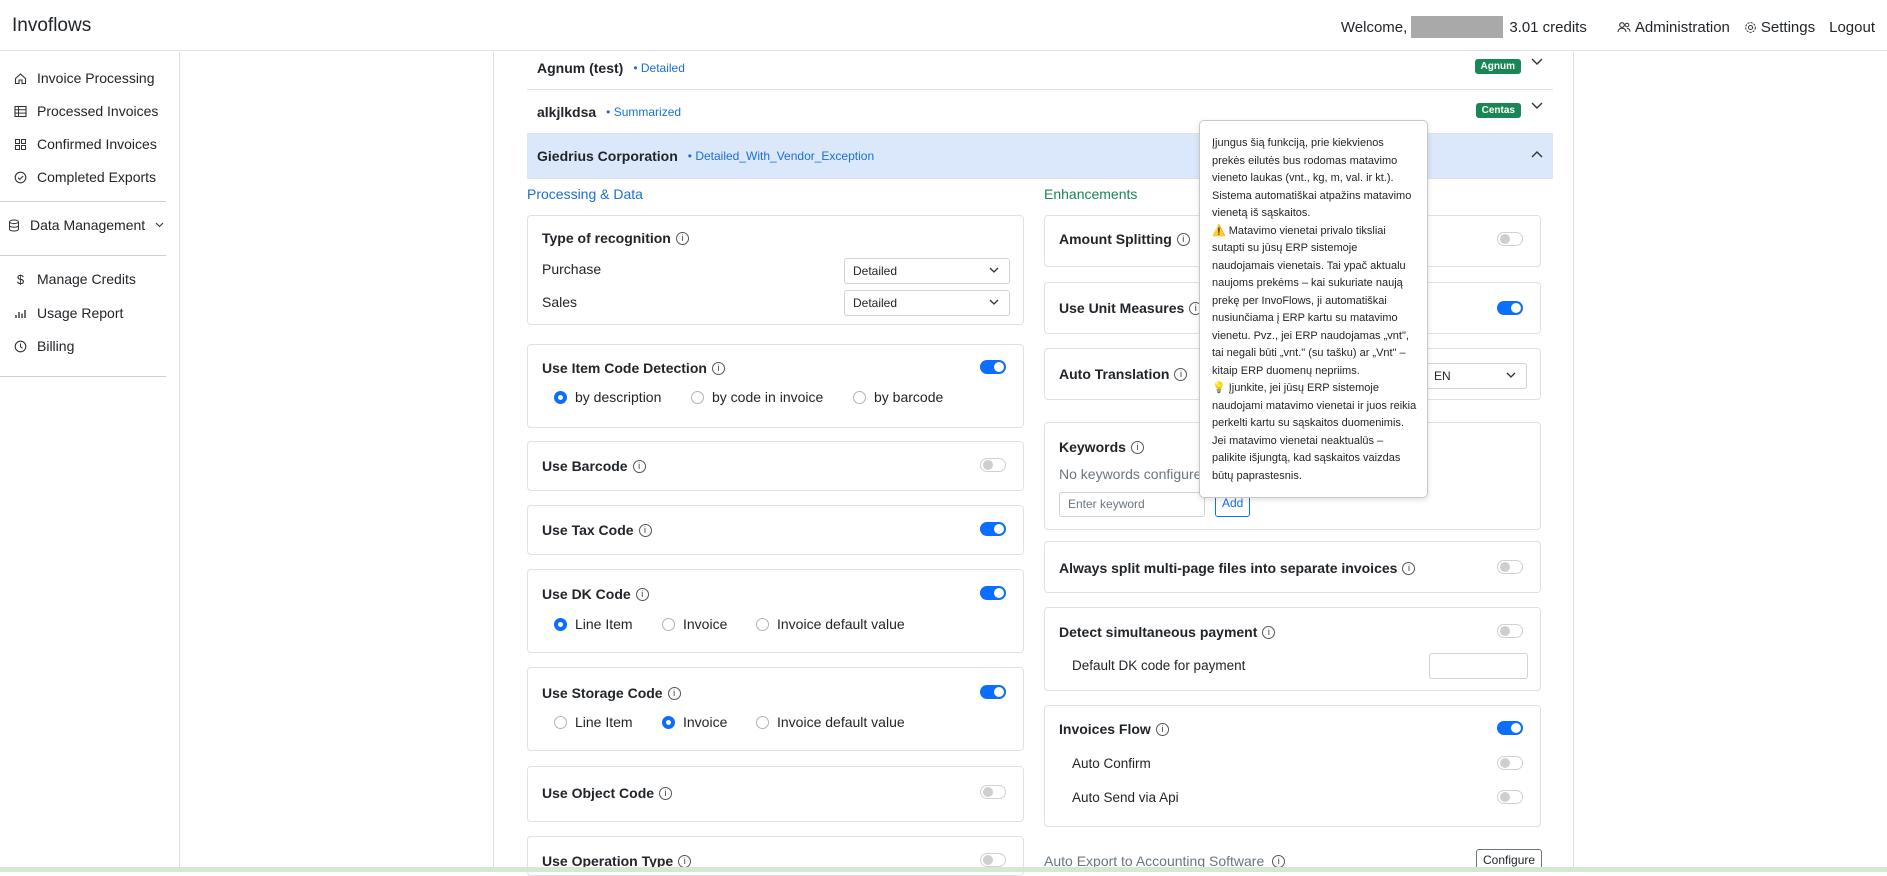 The height and width of the screenshot is (876, 1887). I want to click on auto-translation-title: Auto Translation i, so click(1123, 374).